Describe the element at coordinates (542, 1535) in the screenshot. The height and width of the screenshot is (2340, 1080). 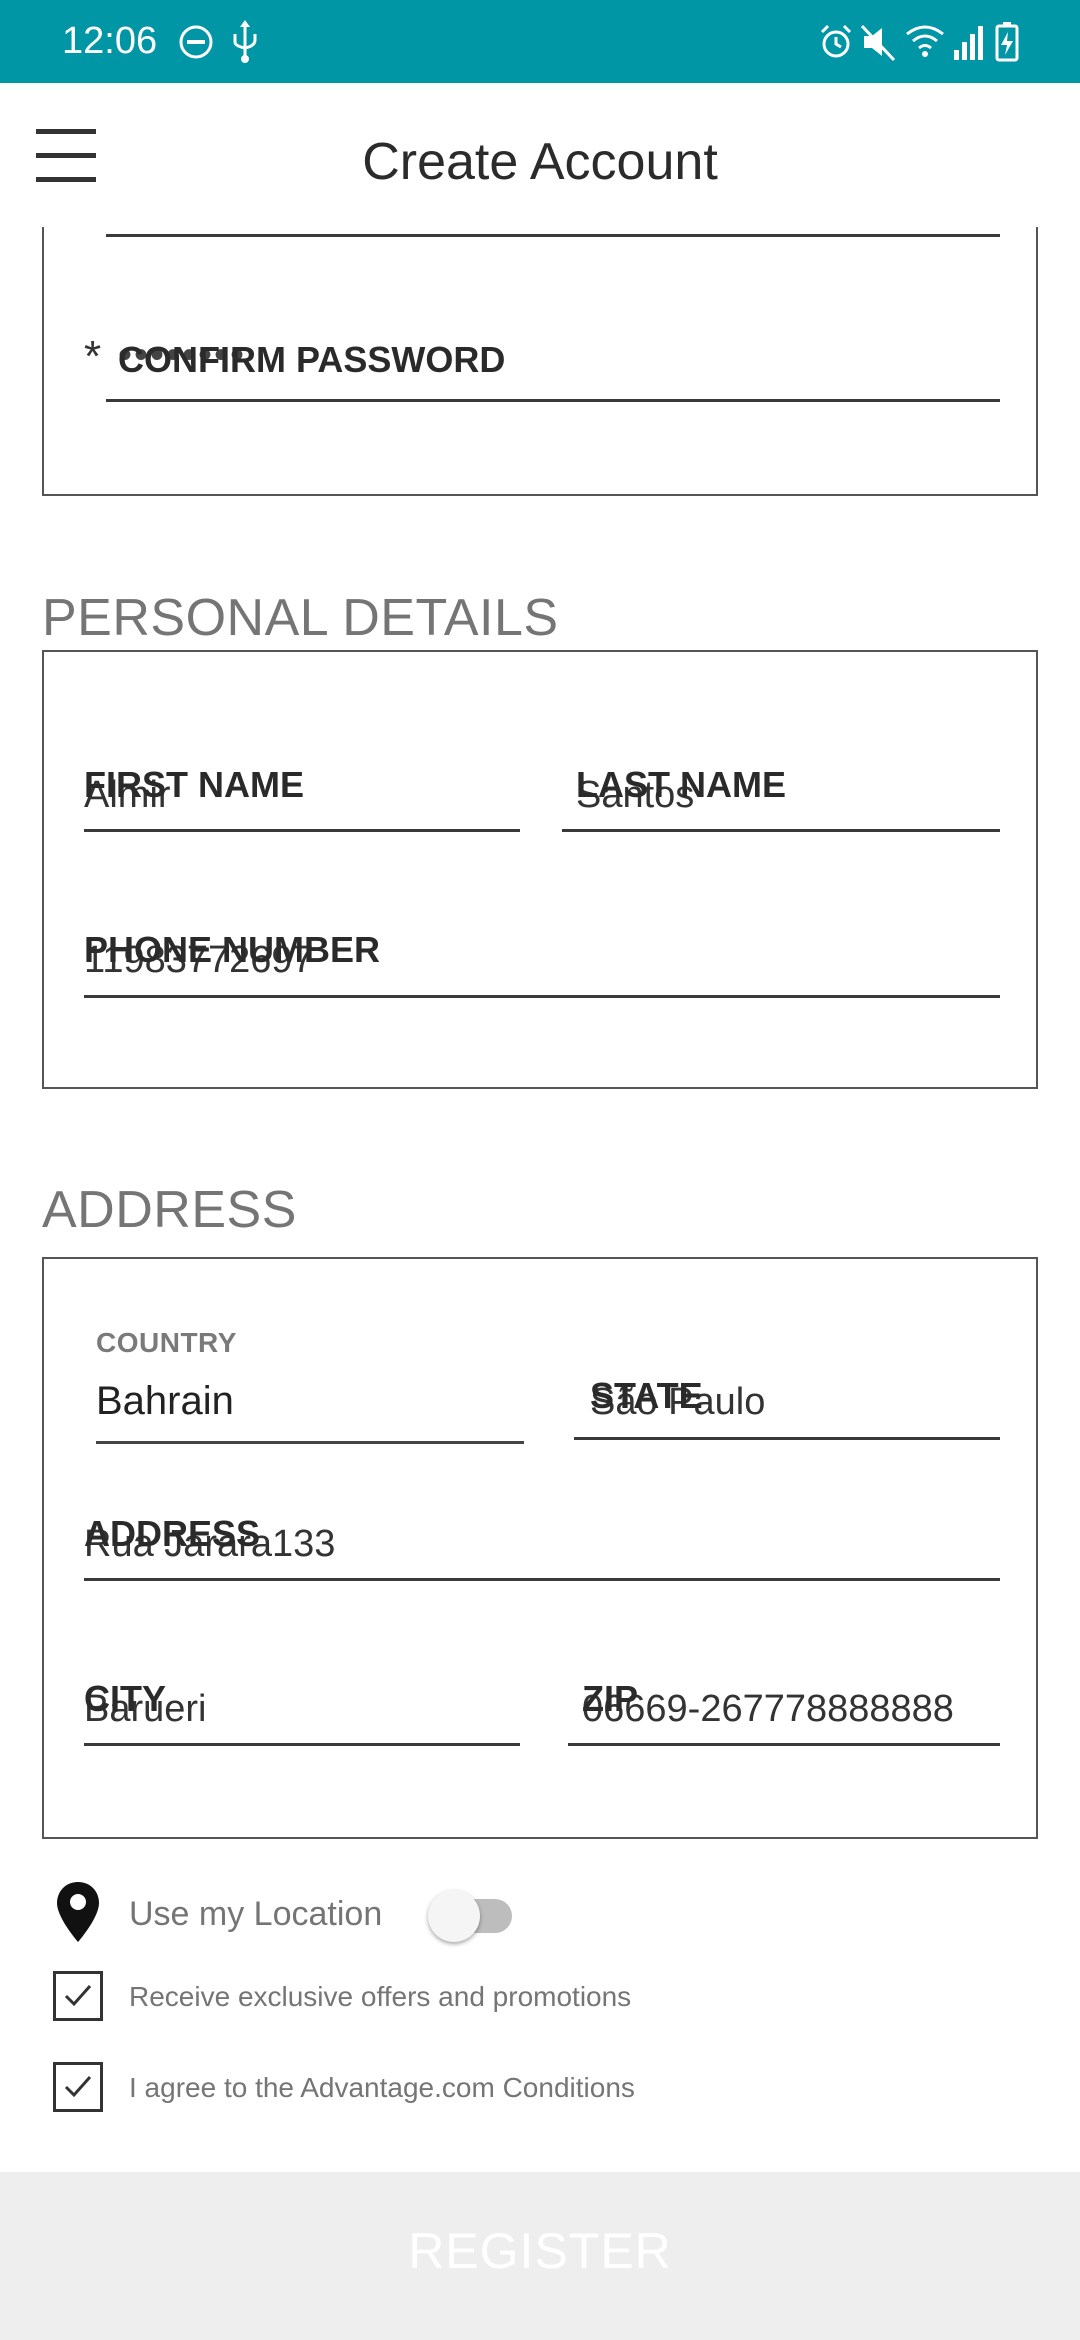
I see `address-field: Rua Jarara133 ADDRESS` at that location.